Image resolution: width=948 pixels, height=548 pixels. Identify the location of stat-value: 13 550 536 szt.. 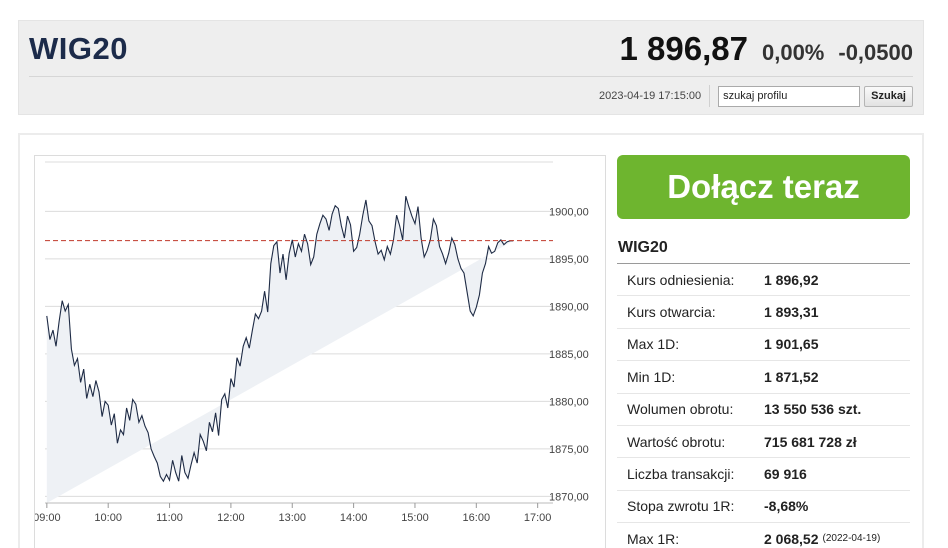
(813, 409).